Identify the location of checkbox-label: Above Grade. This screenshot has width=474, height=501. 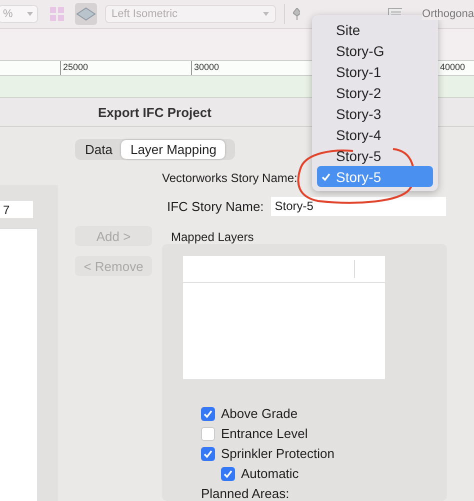
(259, 413).